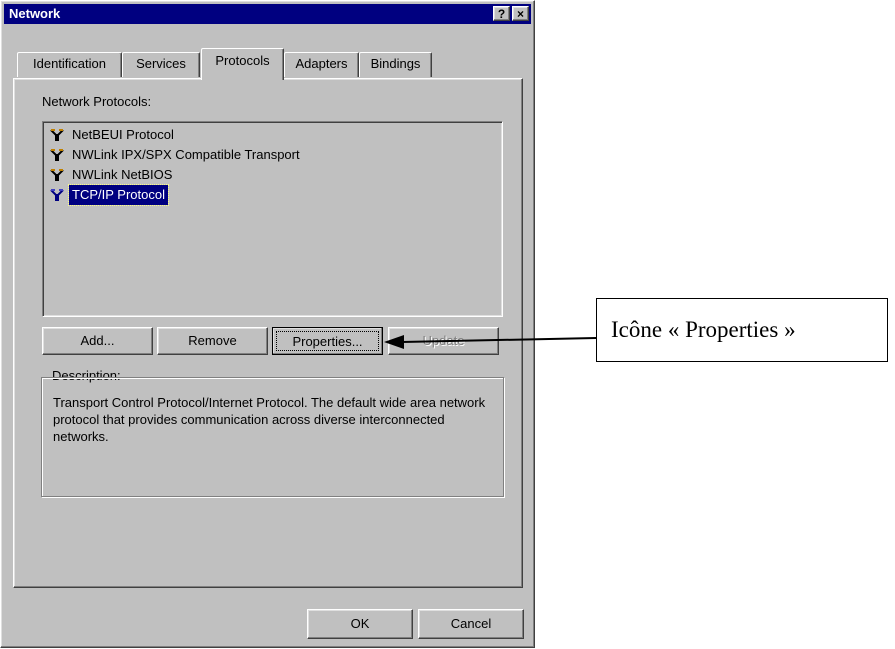  I want to click on list-item: NWLink NetBIOS, so click(112, 175).